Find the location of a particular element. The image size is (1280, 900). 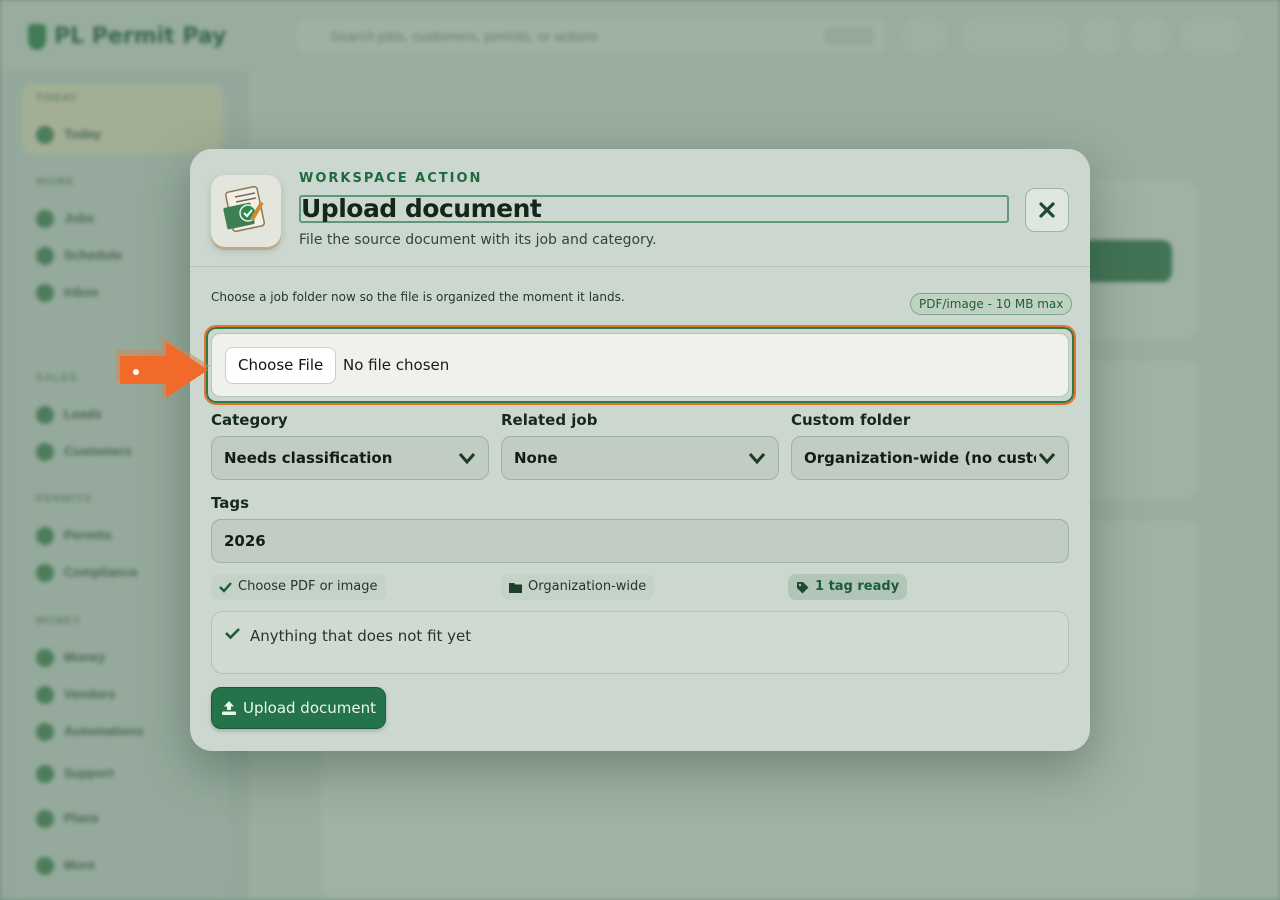

category-label: Category is located at coordinates (249, 420).